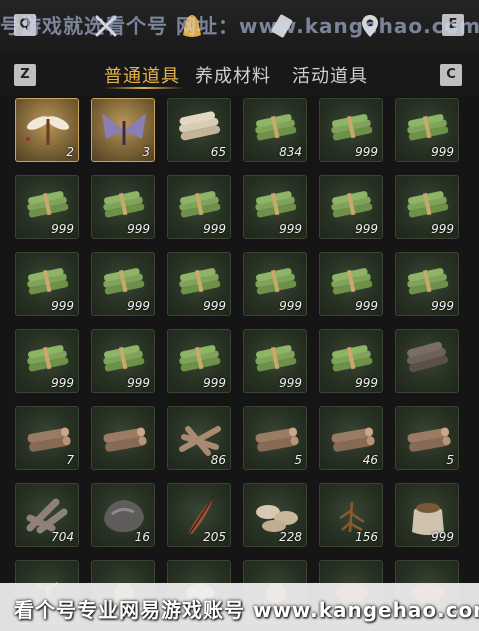 Image resolution: width=479 pixels, height=631 pixels. Describe the element at coordinates (218, 460) in the screenshot. I see `item-quantity: 86` at that location.